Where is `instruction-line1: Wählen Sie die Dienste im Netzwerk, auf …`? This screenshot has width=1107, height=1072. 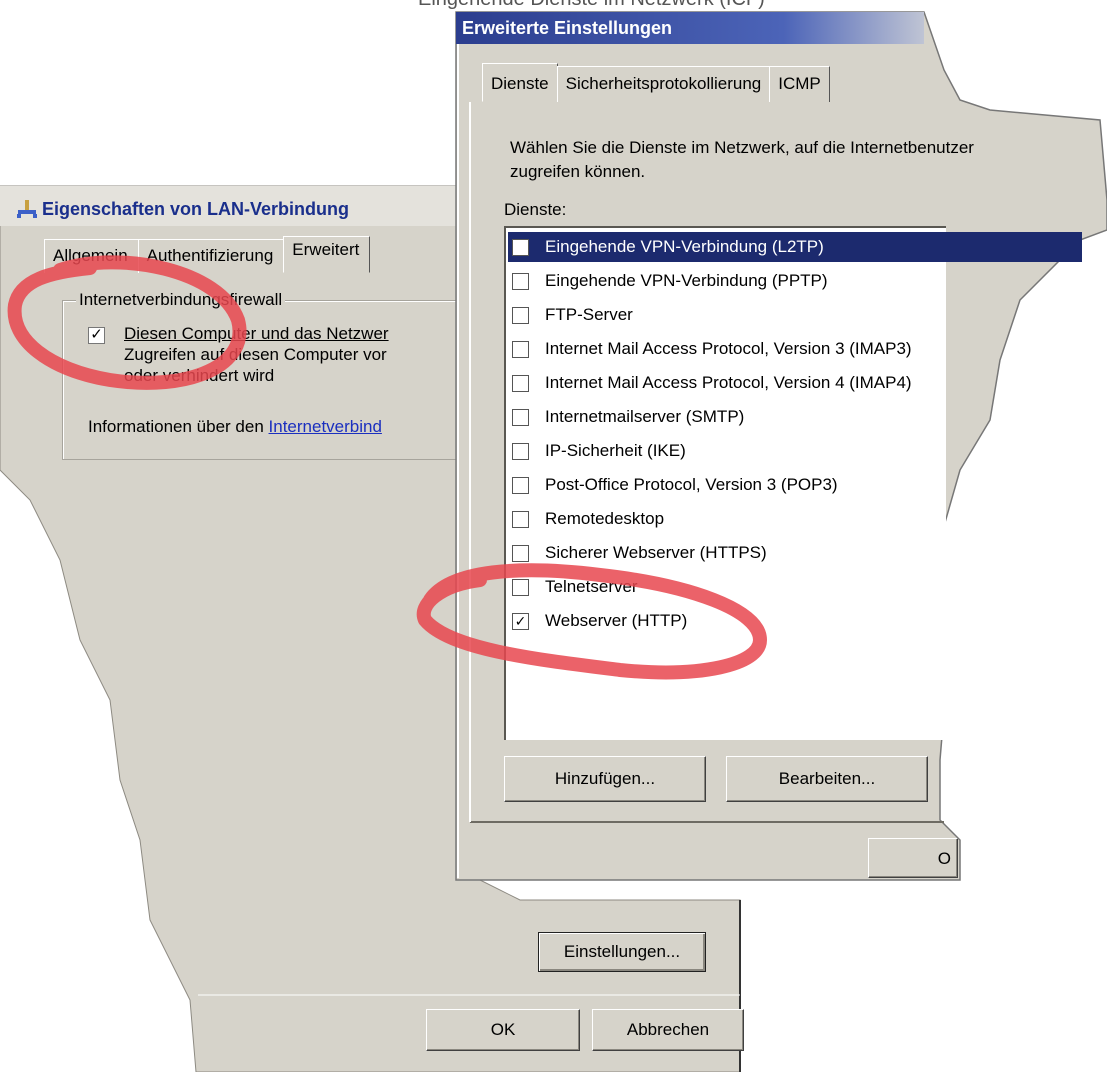 instruction-line1: Wählen Sie die Dienste im Netzwerk, auf … is located at coordinates (742, 147).